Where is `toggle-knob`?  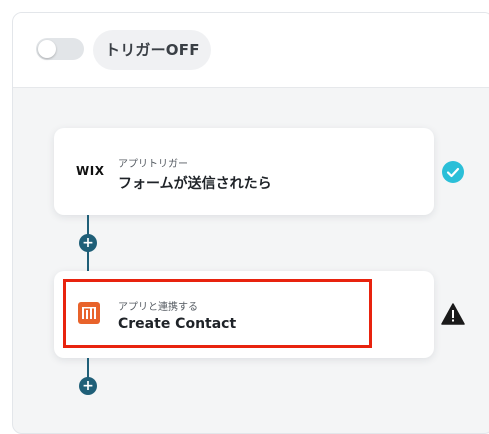 toggle-knob is located at coordinates (47, 49).